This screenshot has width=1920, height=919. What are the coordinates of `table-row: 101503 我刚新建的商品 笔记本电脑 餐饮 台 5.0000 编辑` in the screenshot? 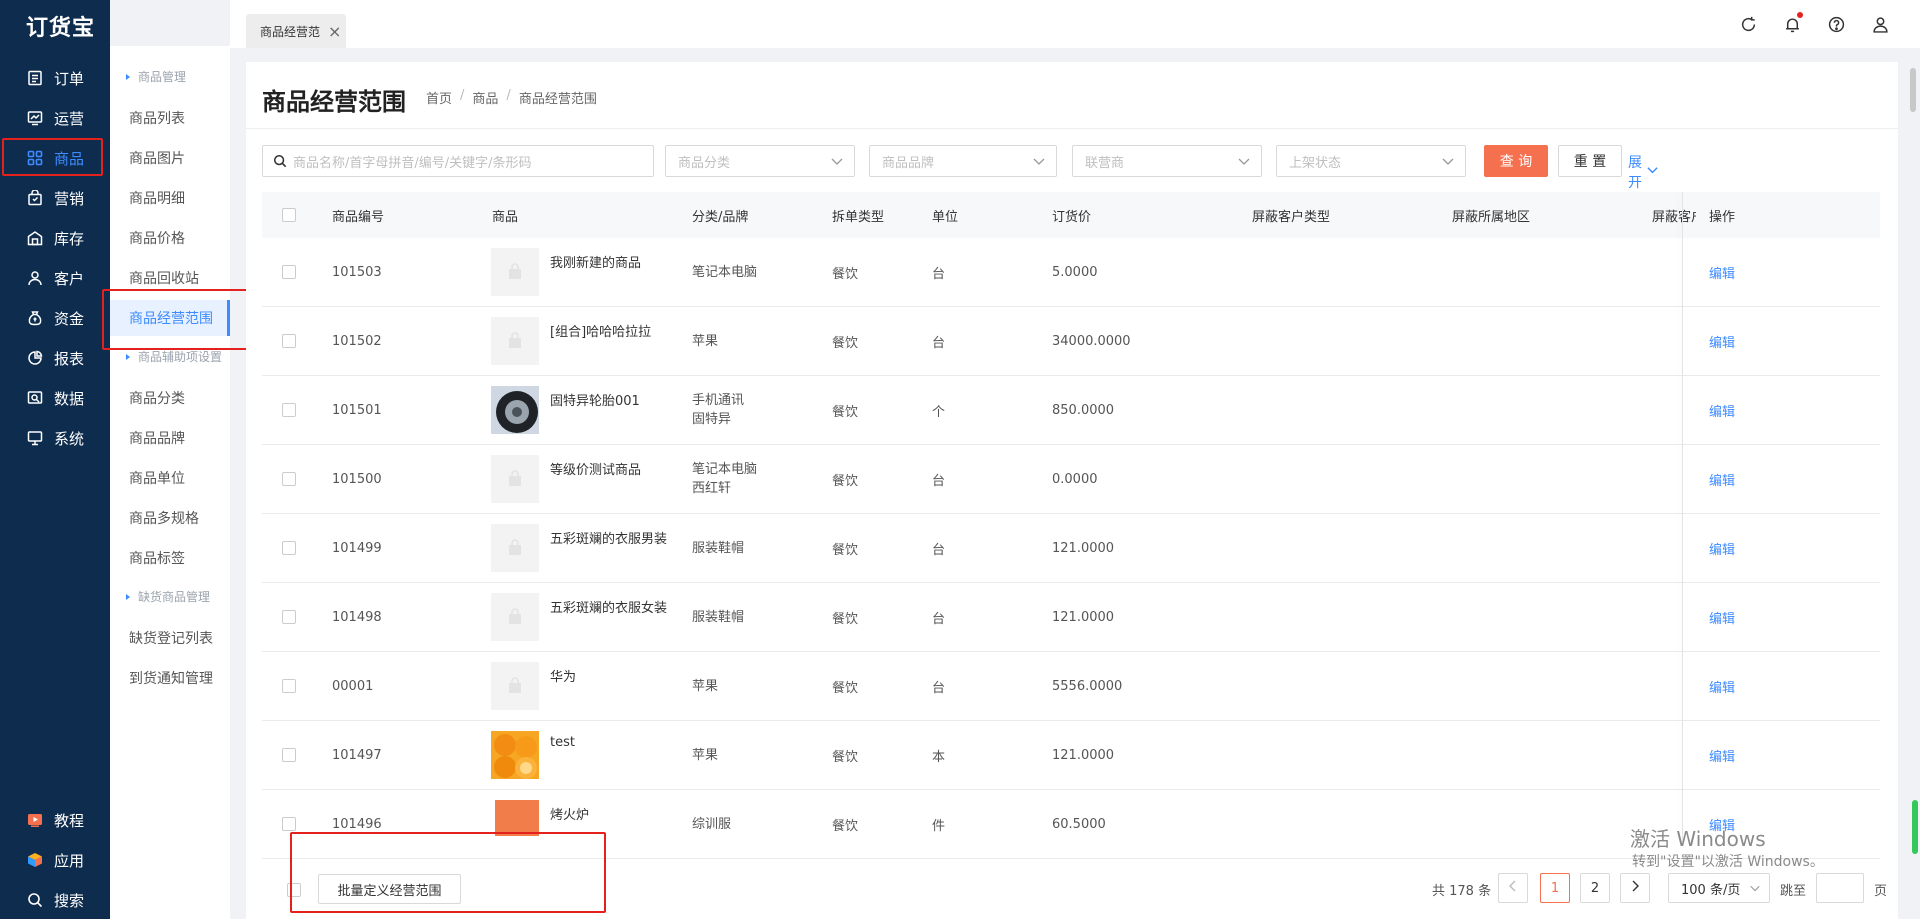 It's located at (1071, 272).